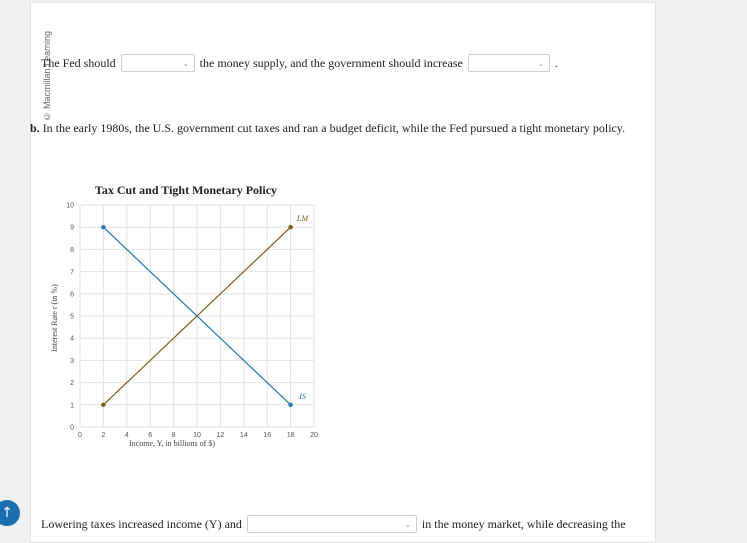  I want to click on x-tick-label: 6, so click(150, 435).